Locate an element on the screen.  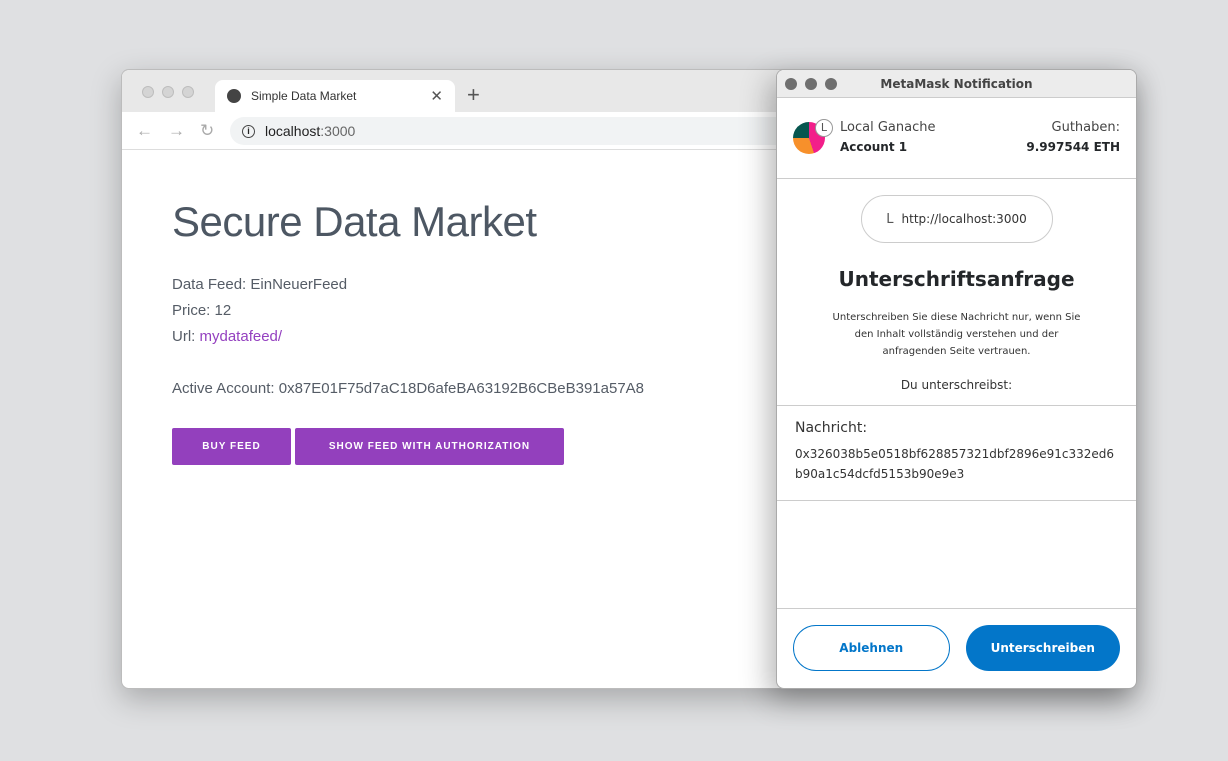
window-title: MetaMask Notification is located at coordinates (956, 84).